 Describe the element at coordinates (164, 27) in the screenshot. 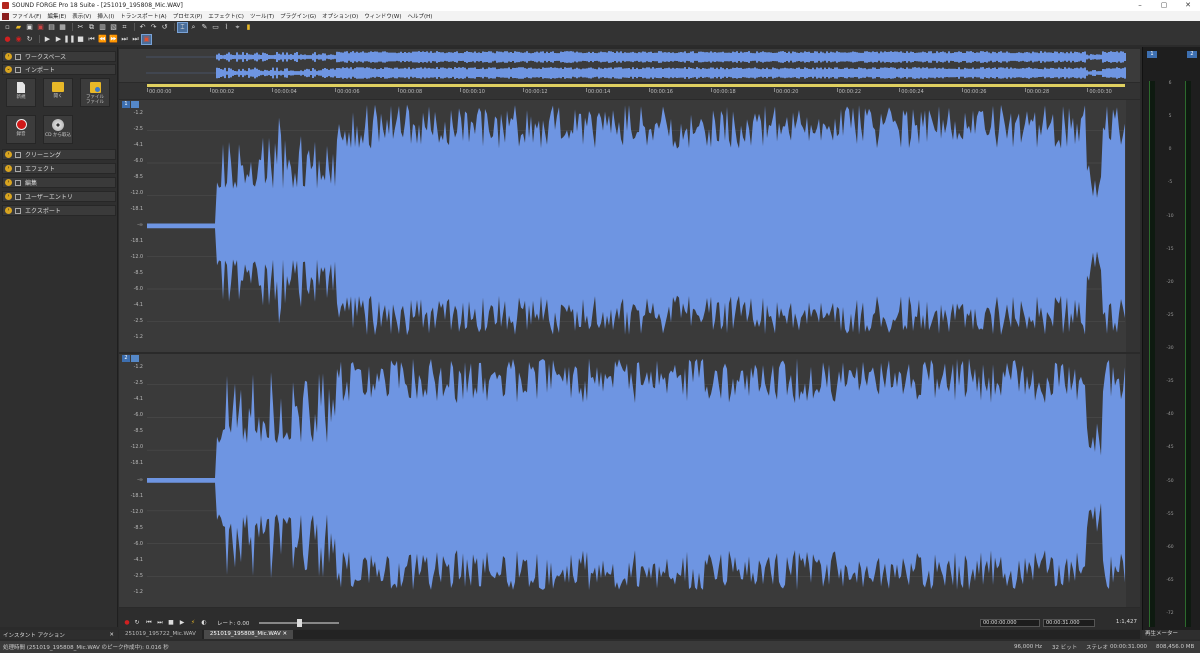

I see `repeat-icon: ↺` at that location.